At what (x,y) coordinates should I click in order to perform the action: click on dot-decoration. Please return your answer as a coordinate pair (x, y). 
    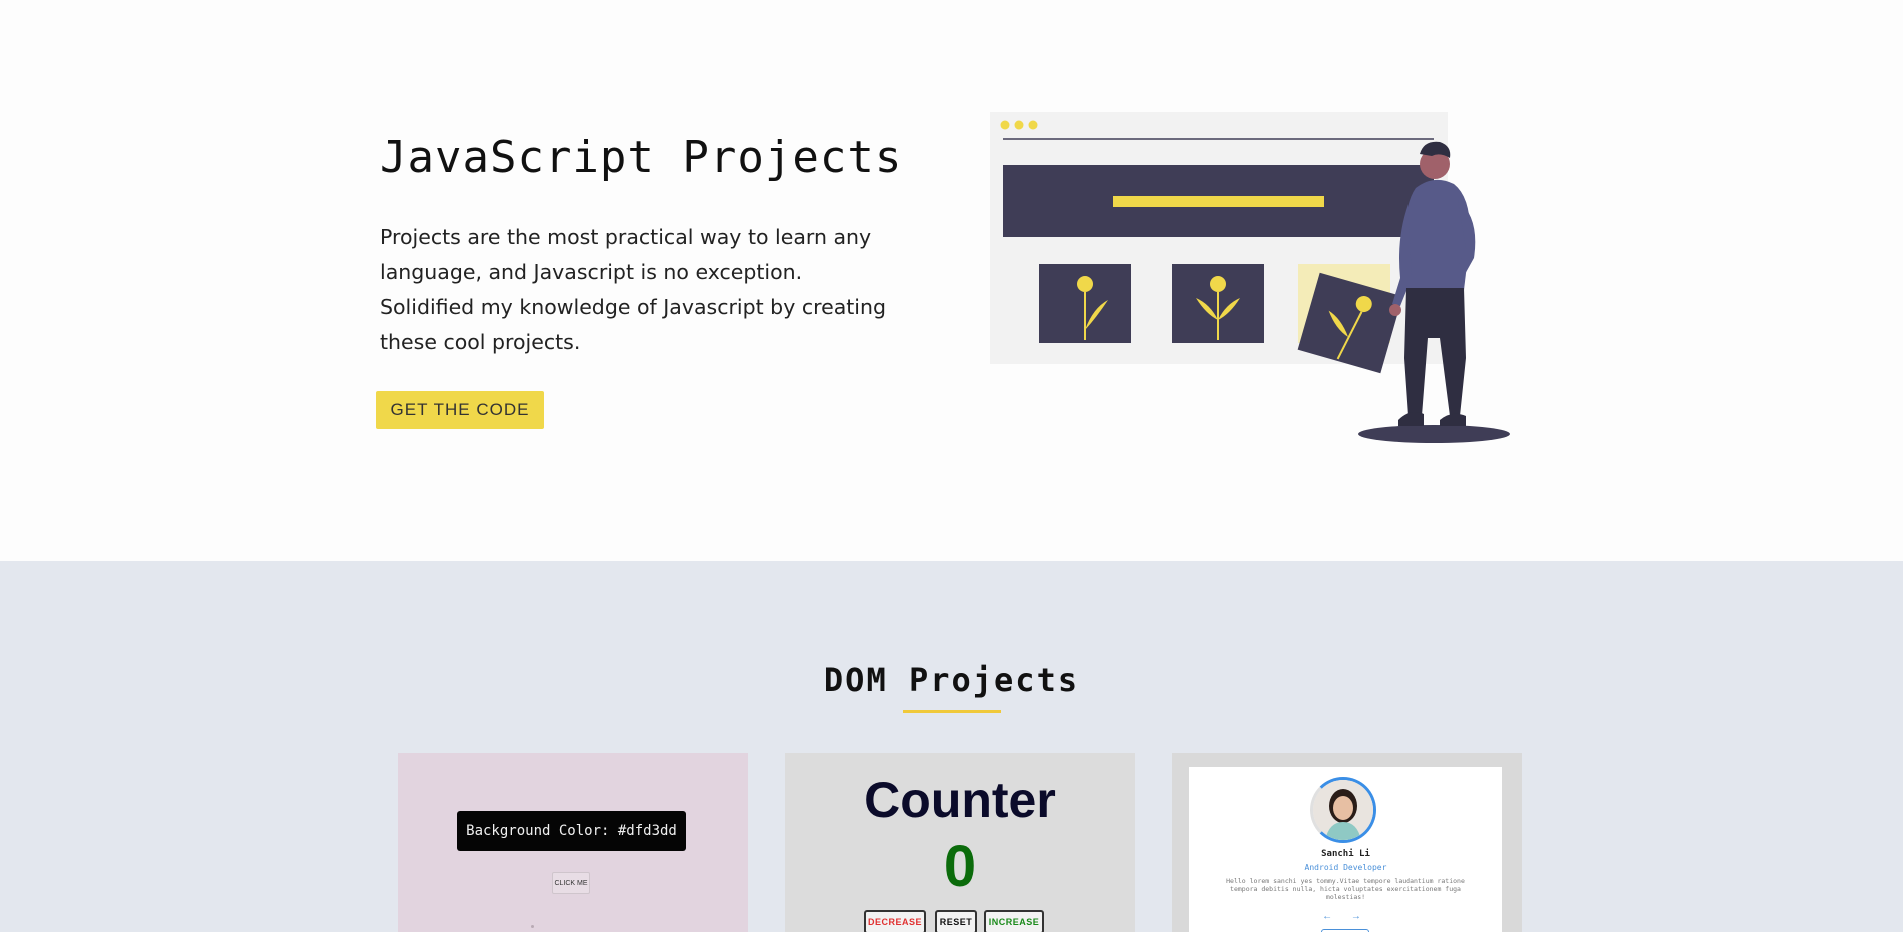
    Looking at the image, I should click on (532, 926).